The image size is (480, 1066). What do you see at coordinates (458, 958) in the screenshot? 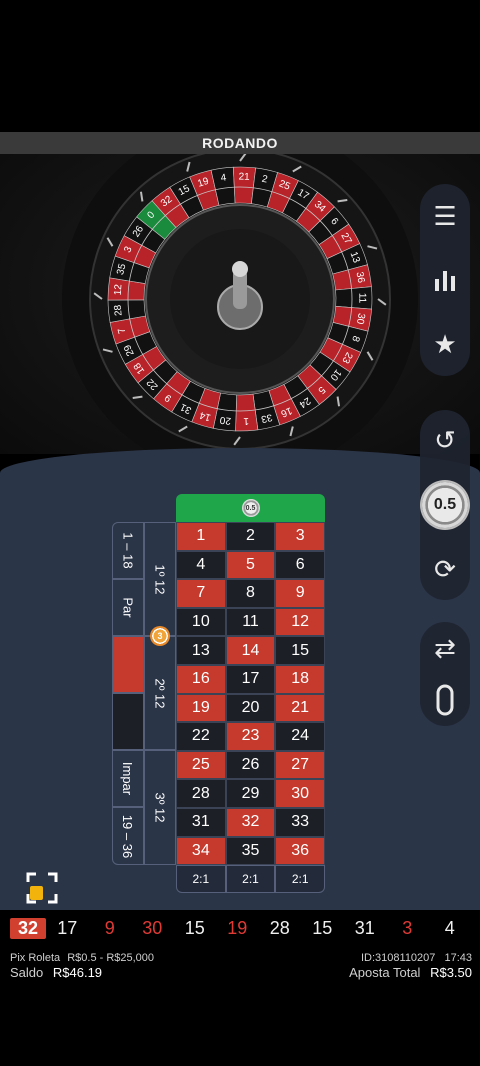
I see `clock-time: 17:43` at bounding box center [458, 958].